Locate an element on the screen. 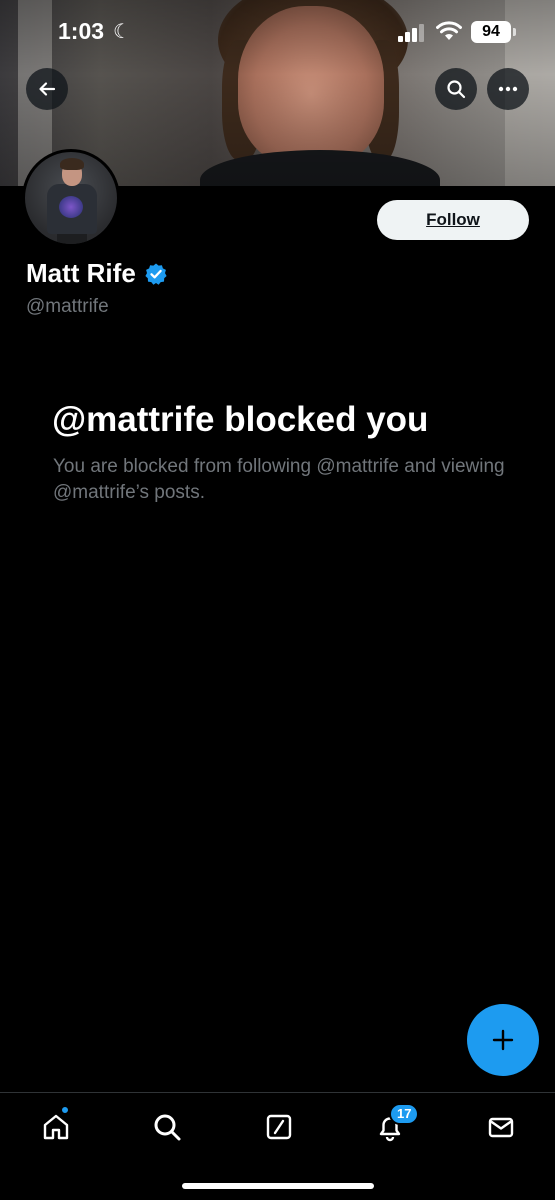  display-name: Matt Rife is located at coordinates (81, 273).